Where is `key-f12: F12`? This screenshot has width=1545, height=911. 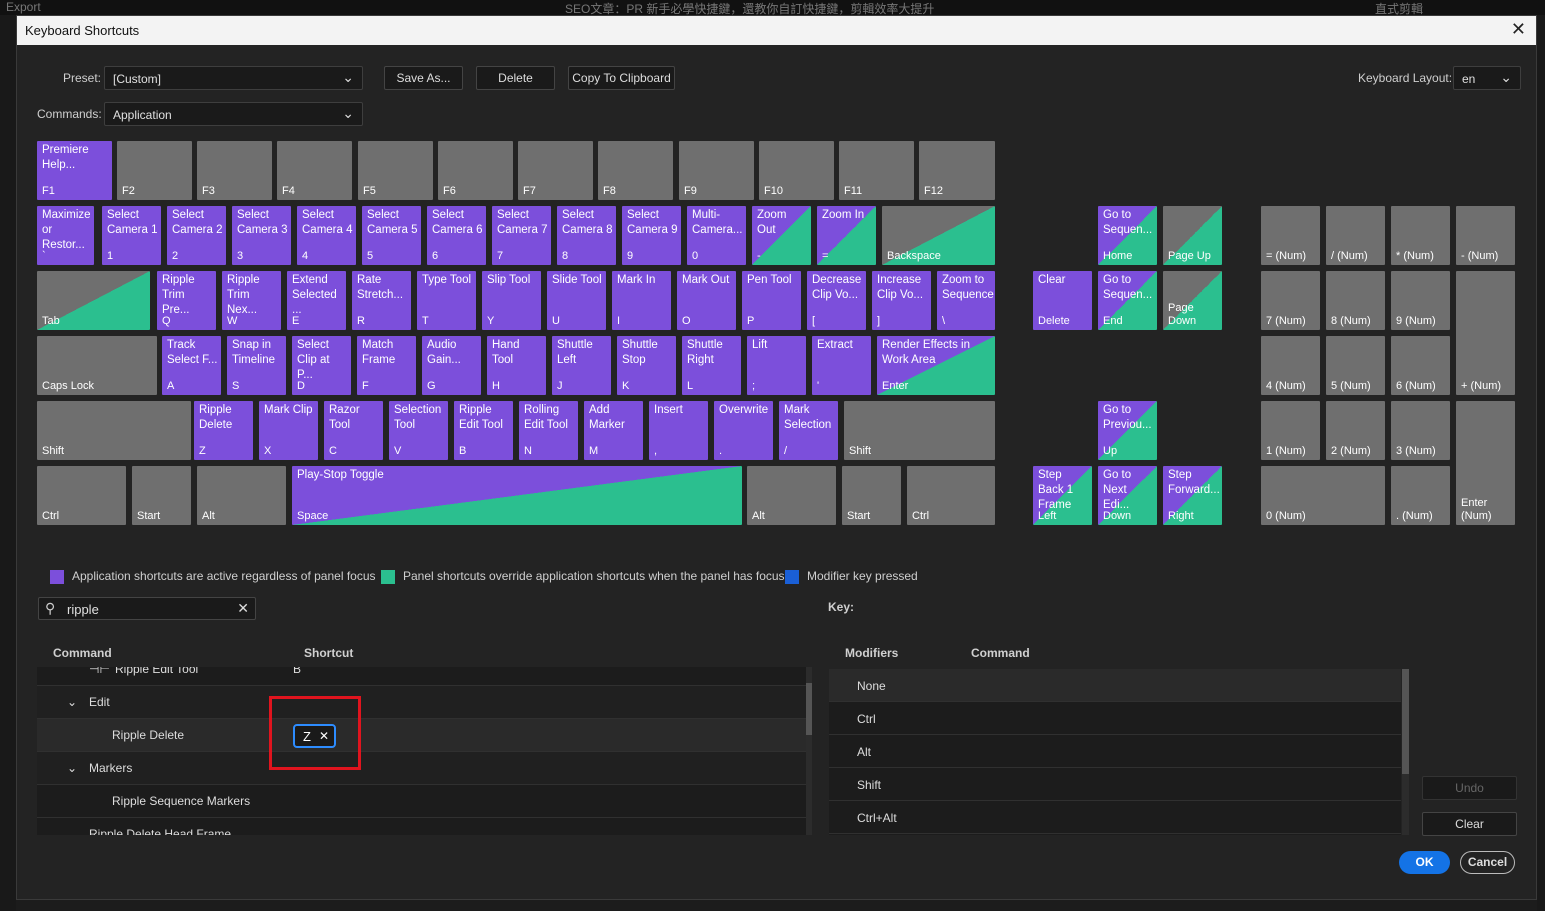
key-f12: F12 is located at coordinates (957, 170).